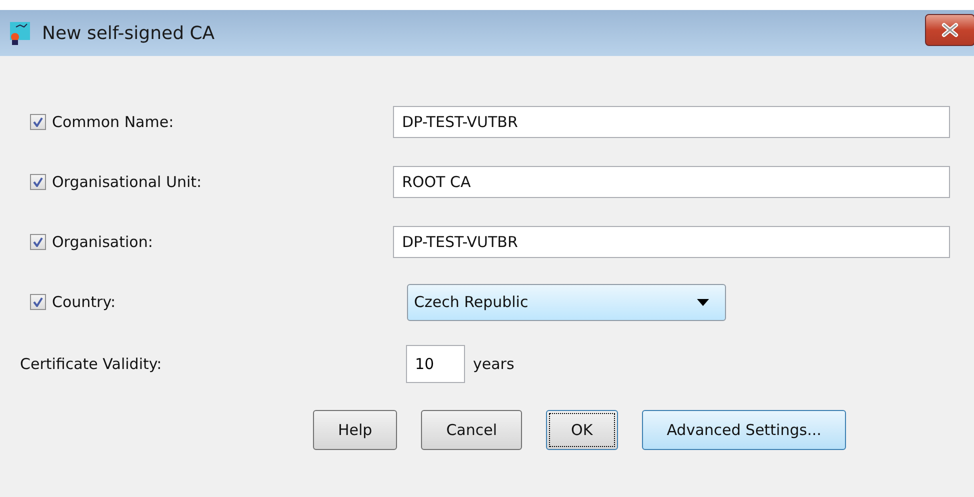 The height and width of the screenshot is (497, 974). I want to click on close-button, so click(949, 30).